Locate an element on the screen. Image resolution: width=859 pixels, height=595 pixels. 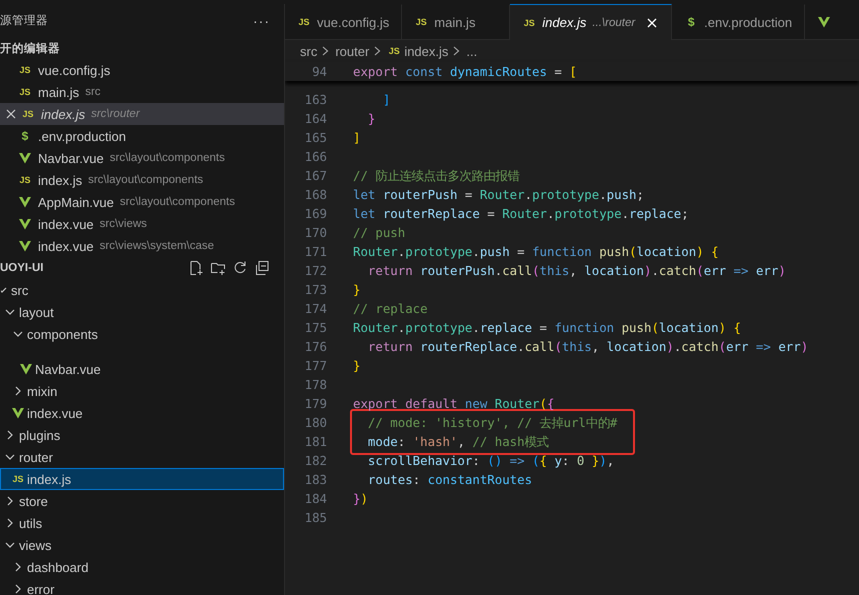
line-number: 167 is located at coordinates (316, 176).